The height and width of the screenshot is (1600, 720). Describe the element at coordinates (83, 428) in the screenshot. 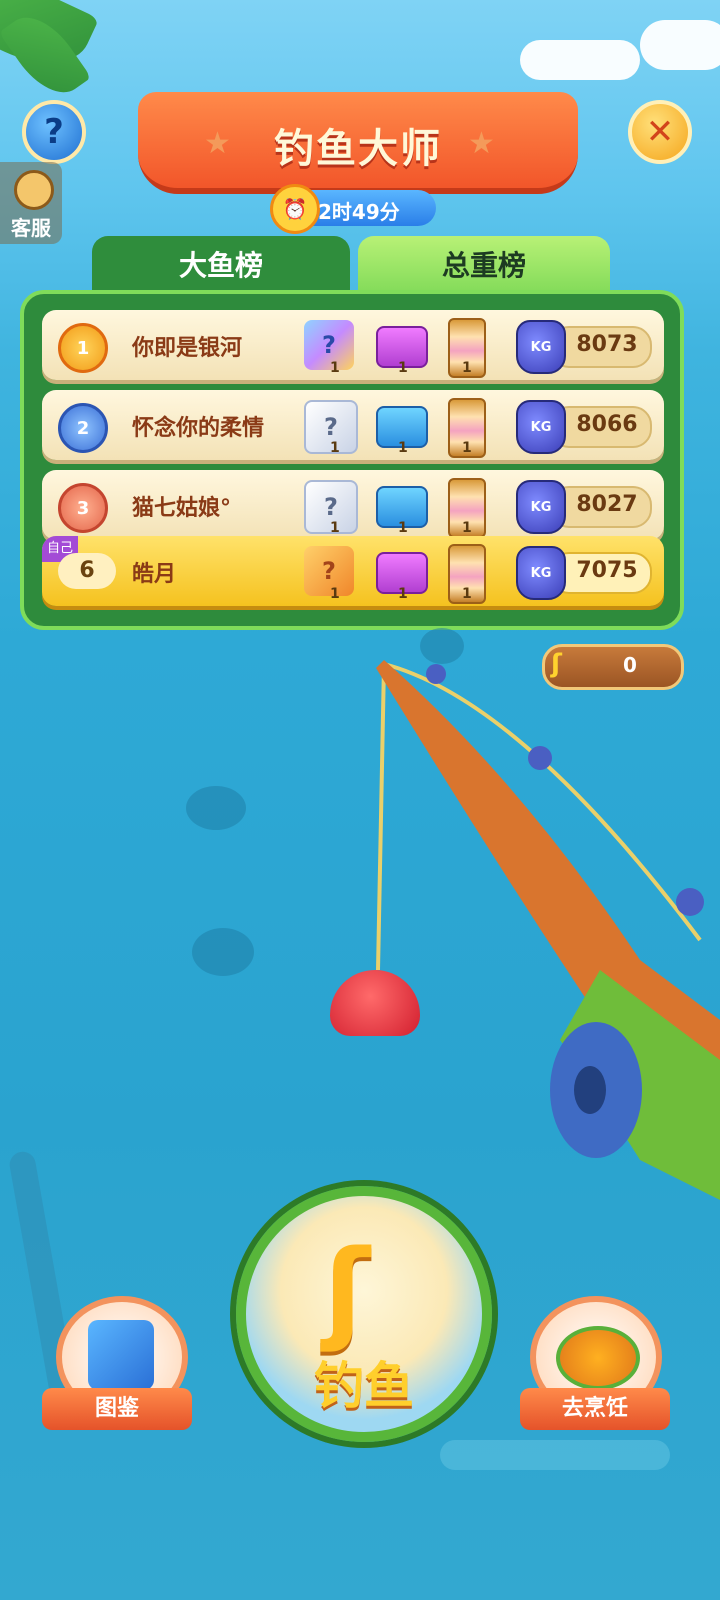

I see `silver-medal-icon: 2` at that location.